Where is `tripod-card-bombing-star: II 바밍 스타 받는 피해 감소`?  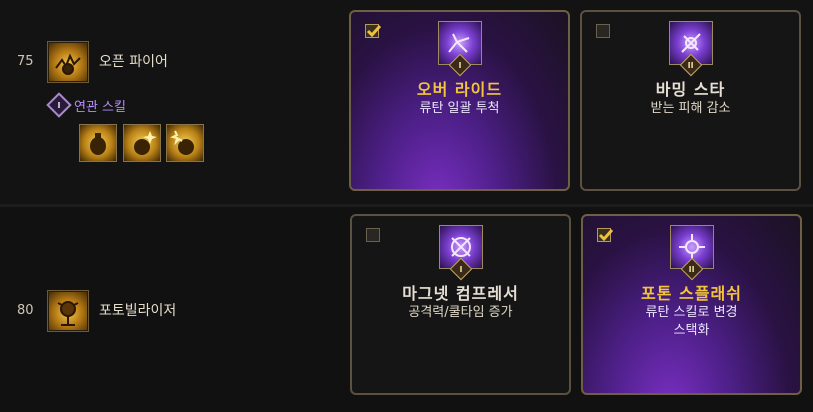
tripod-card-bombing-star: II 바밍 스타 받는 피해 감소 is located at coordinates (690, 100).